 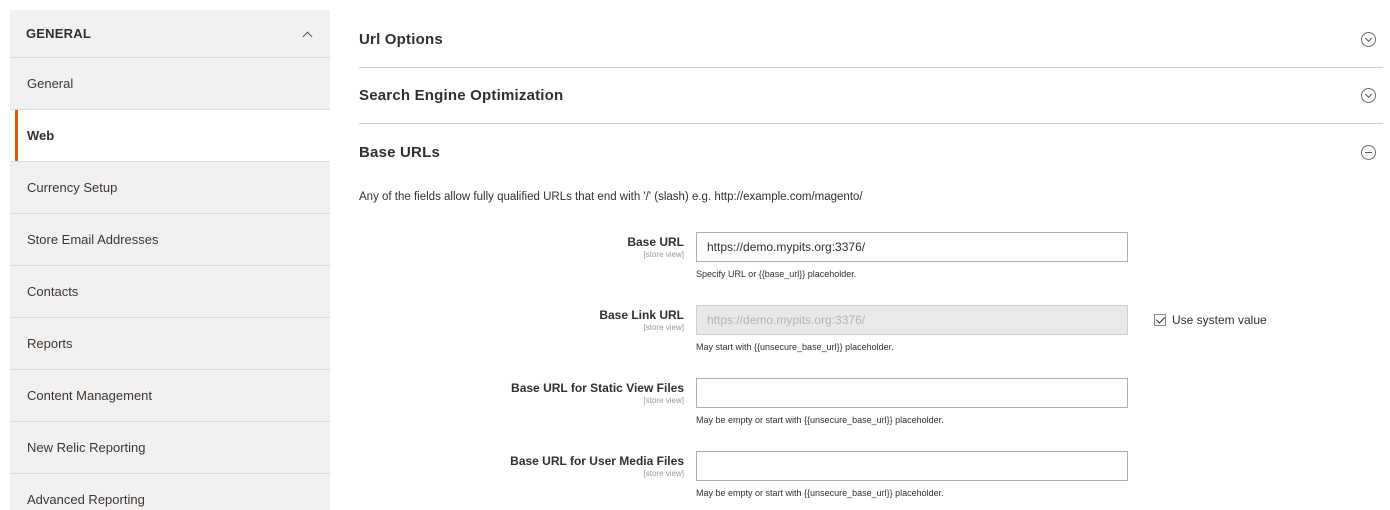 I want to click on sidebar-item-label: Store Email Addresses, so click(x=93, y=239).